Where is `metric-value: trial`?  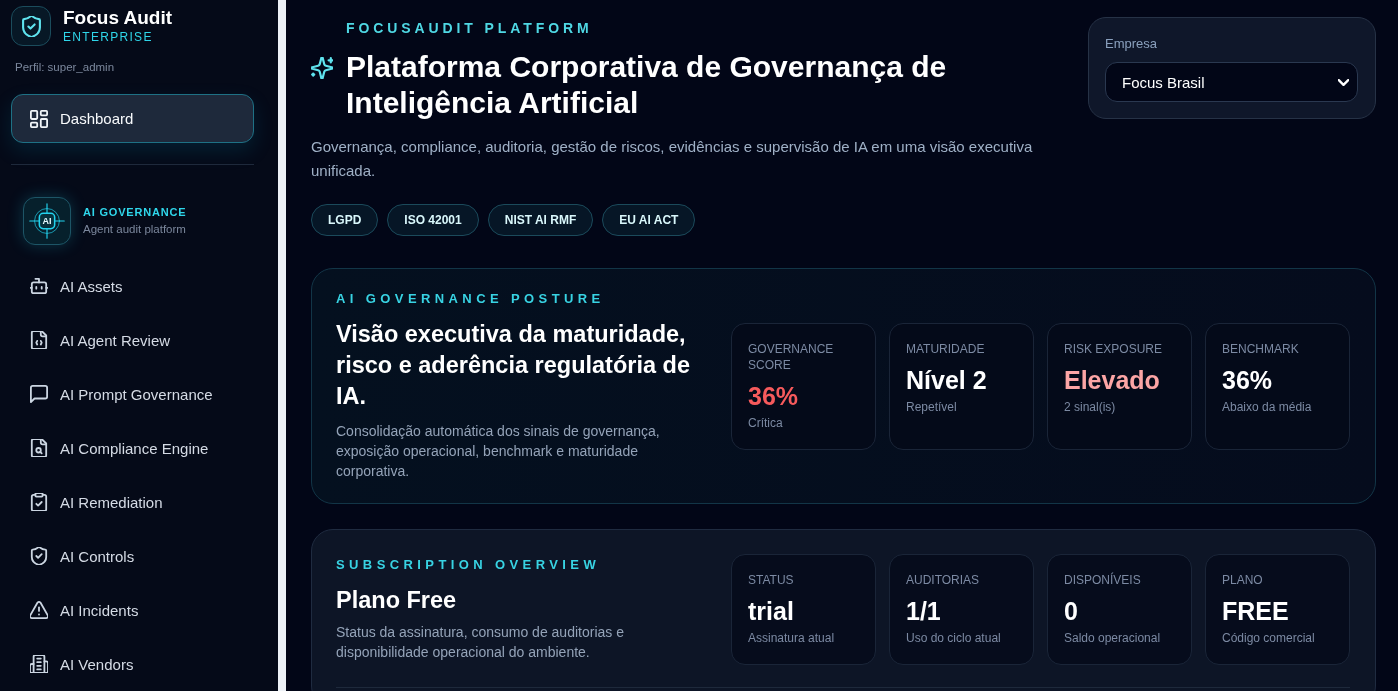 metric-value: trial is located at coordinates (771, 611).